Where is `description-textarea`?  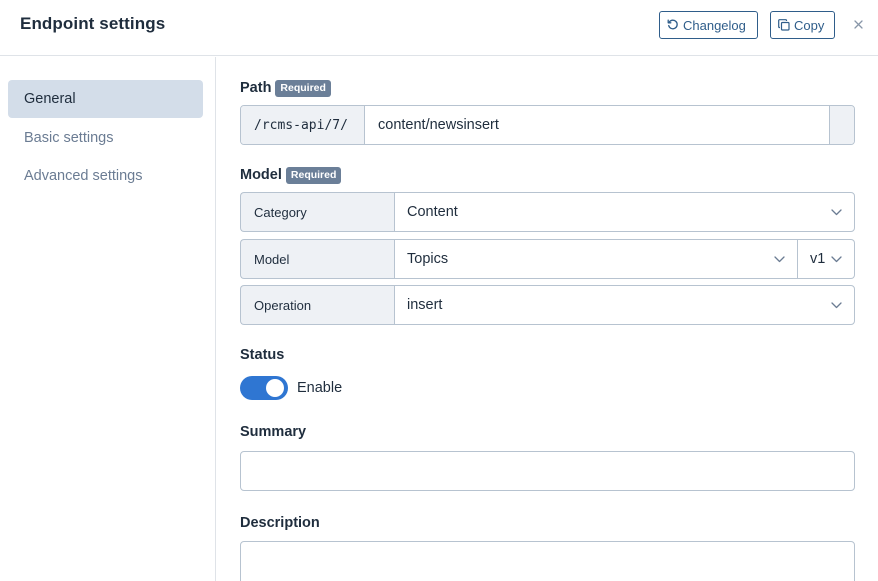
description-textarea is located at coordinates (547, 561).